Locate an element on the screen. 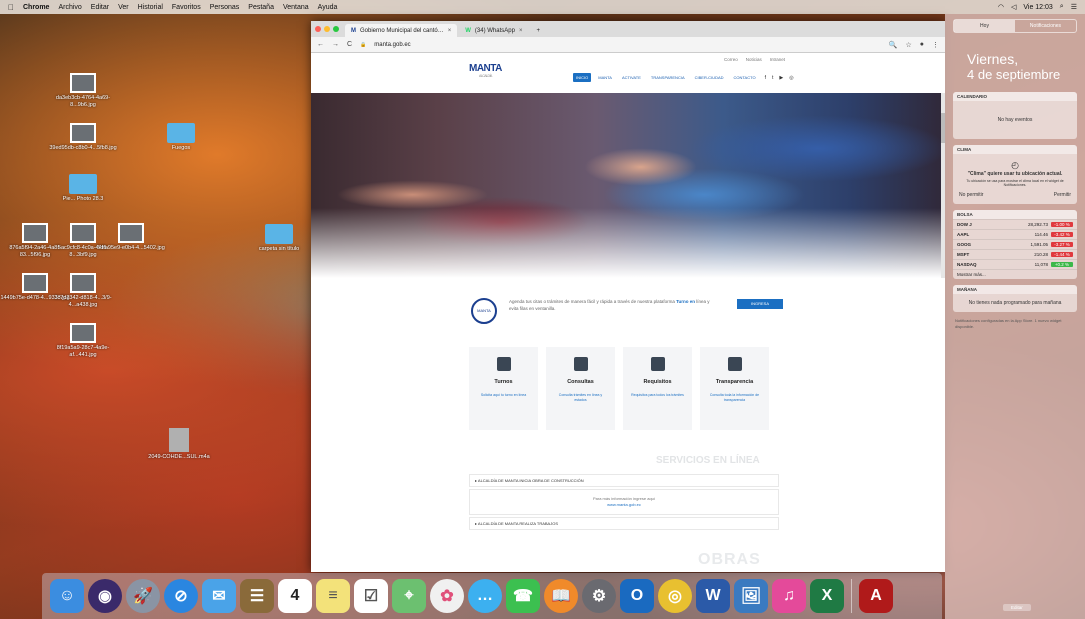 The image size is (1085, 619). dock-calendar-icon: 4 is located at coordinates (295, 596).